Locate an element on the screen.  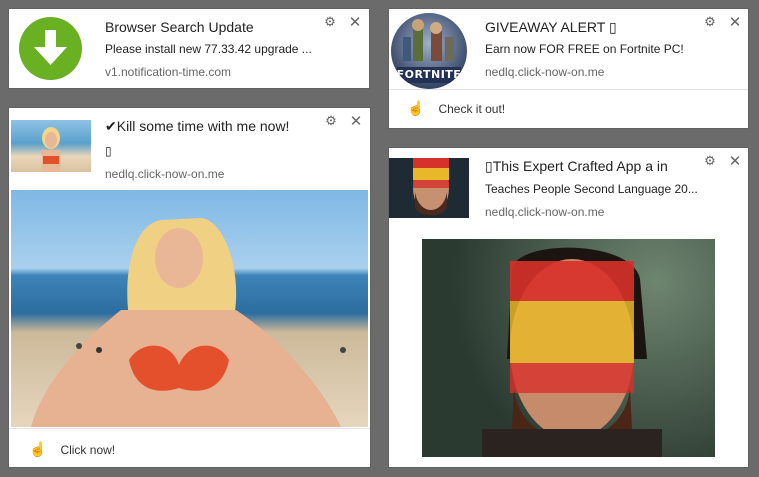
notification-title: ✔Kill some time with me now! is located at coordinates (197, 126).